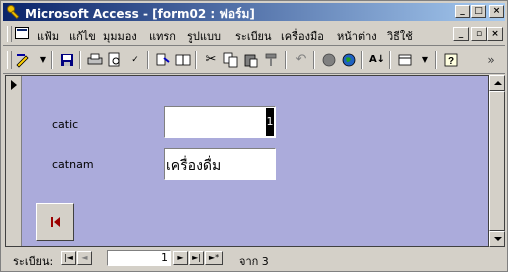 This screenshot has width=508, height=272. I want to click on menu-format: รูปแบบ, so click(204, 36).